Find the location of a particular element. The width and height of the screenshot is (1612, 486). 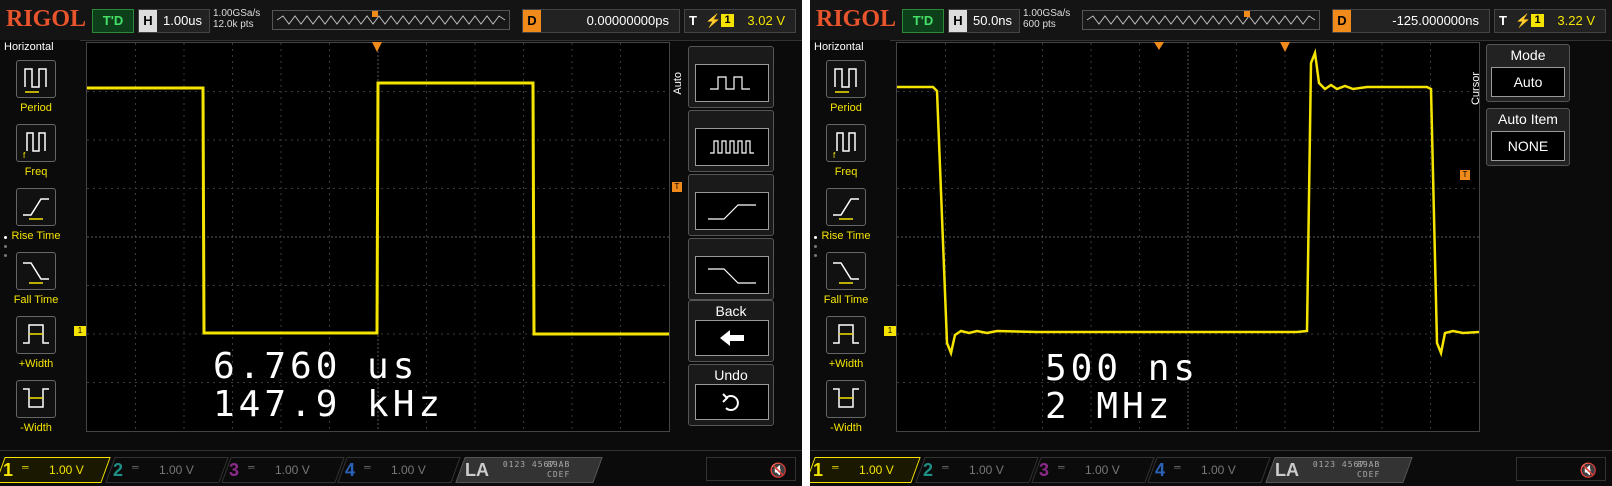

timebase-box: H 1.00us is located at coordinates (174, 21).